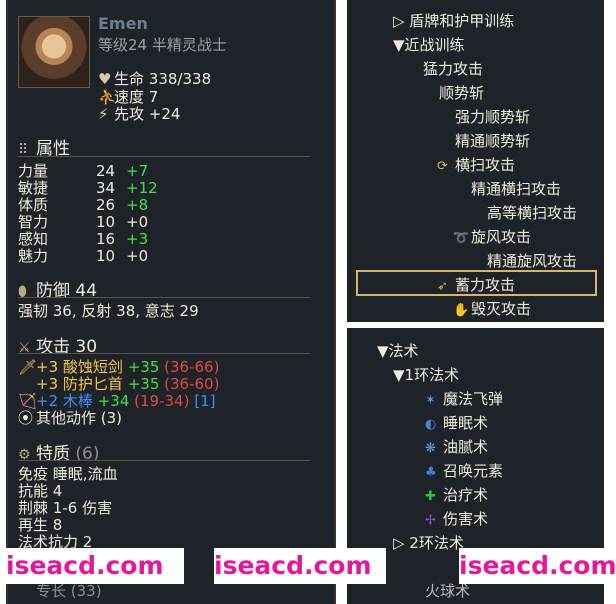  I want to click on skill-label: 毁灭攻击, so click(501, 309).